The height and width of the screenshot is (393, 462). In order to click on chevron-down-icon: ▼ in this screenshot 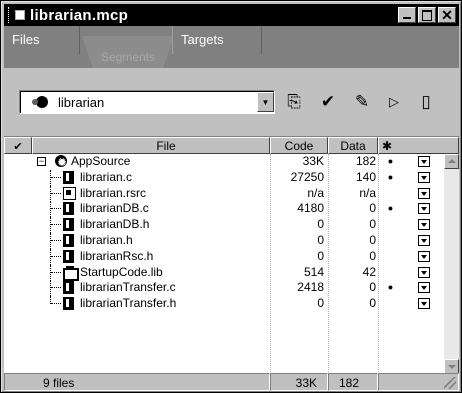, I will do `click(265, 102)`.